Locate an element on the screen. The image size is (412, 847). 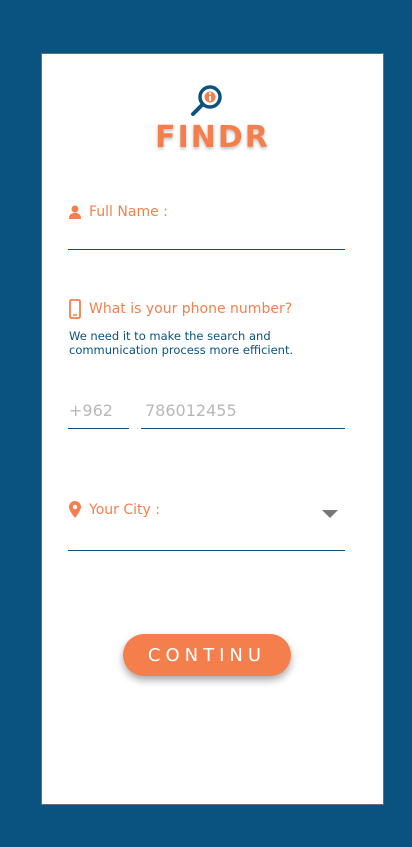
city-underline is located at coordinates (206, 550).